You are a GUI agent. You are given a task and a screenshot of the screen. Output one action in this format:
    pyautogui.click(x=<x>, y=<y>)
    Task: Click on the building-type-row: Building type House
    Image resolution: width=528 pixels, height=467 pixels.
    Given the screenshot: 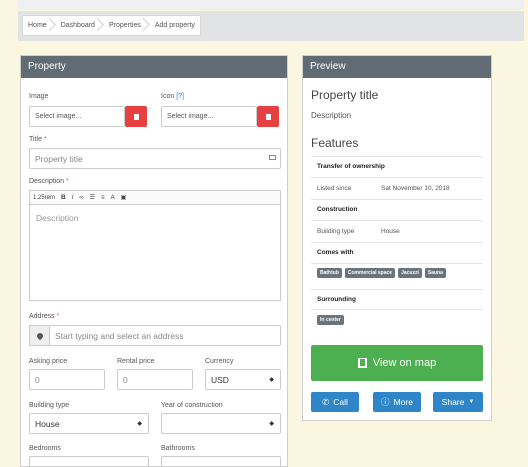 What is the action you would take?
    pyautogui.click(x=397, y=231)
    